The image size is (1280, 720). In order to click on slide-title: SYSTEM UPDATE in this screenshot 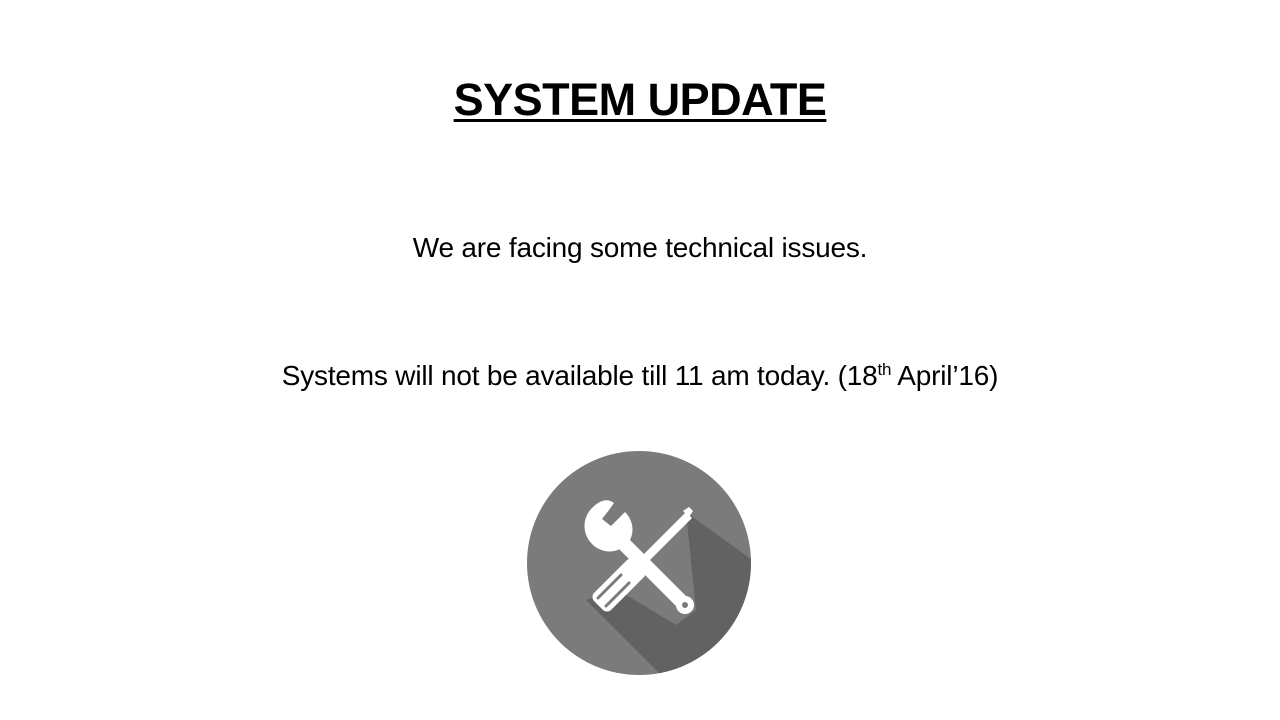, I will do `click(640, 100)`.